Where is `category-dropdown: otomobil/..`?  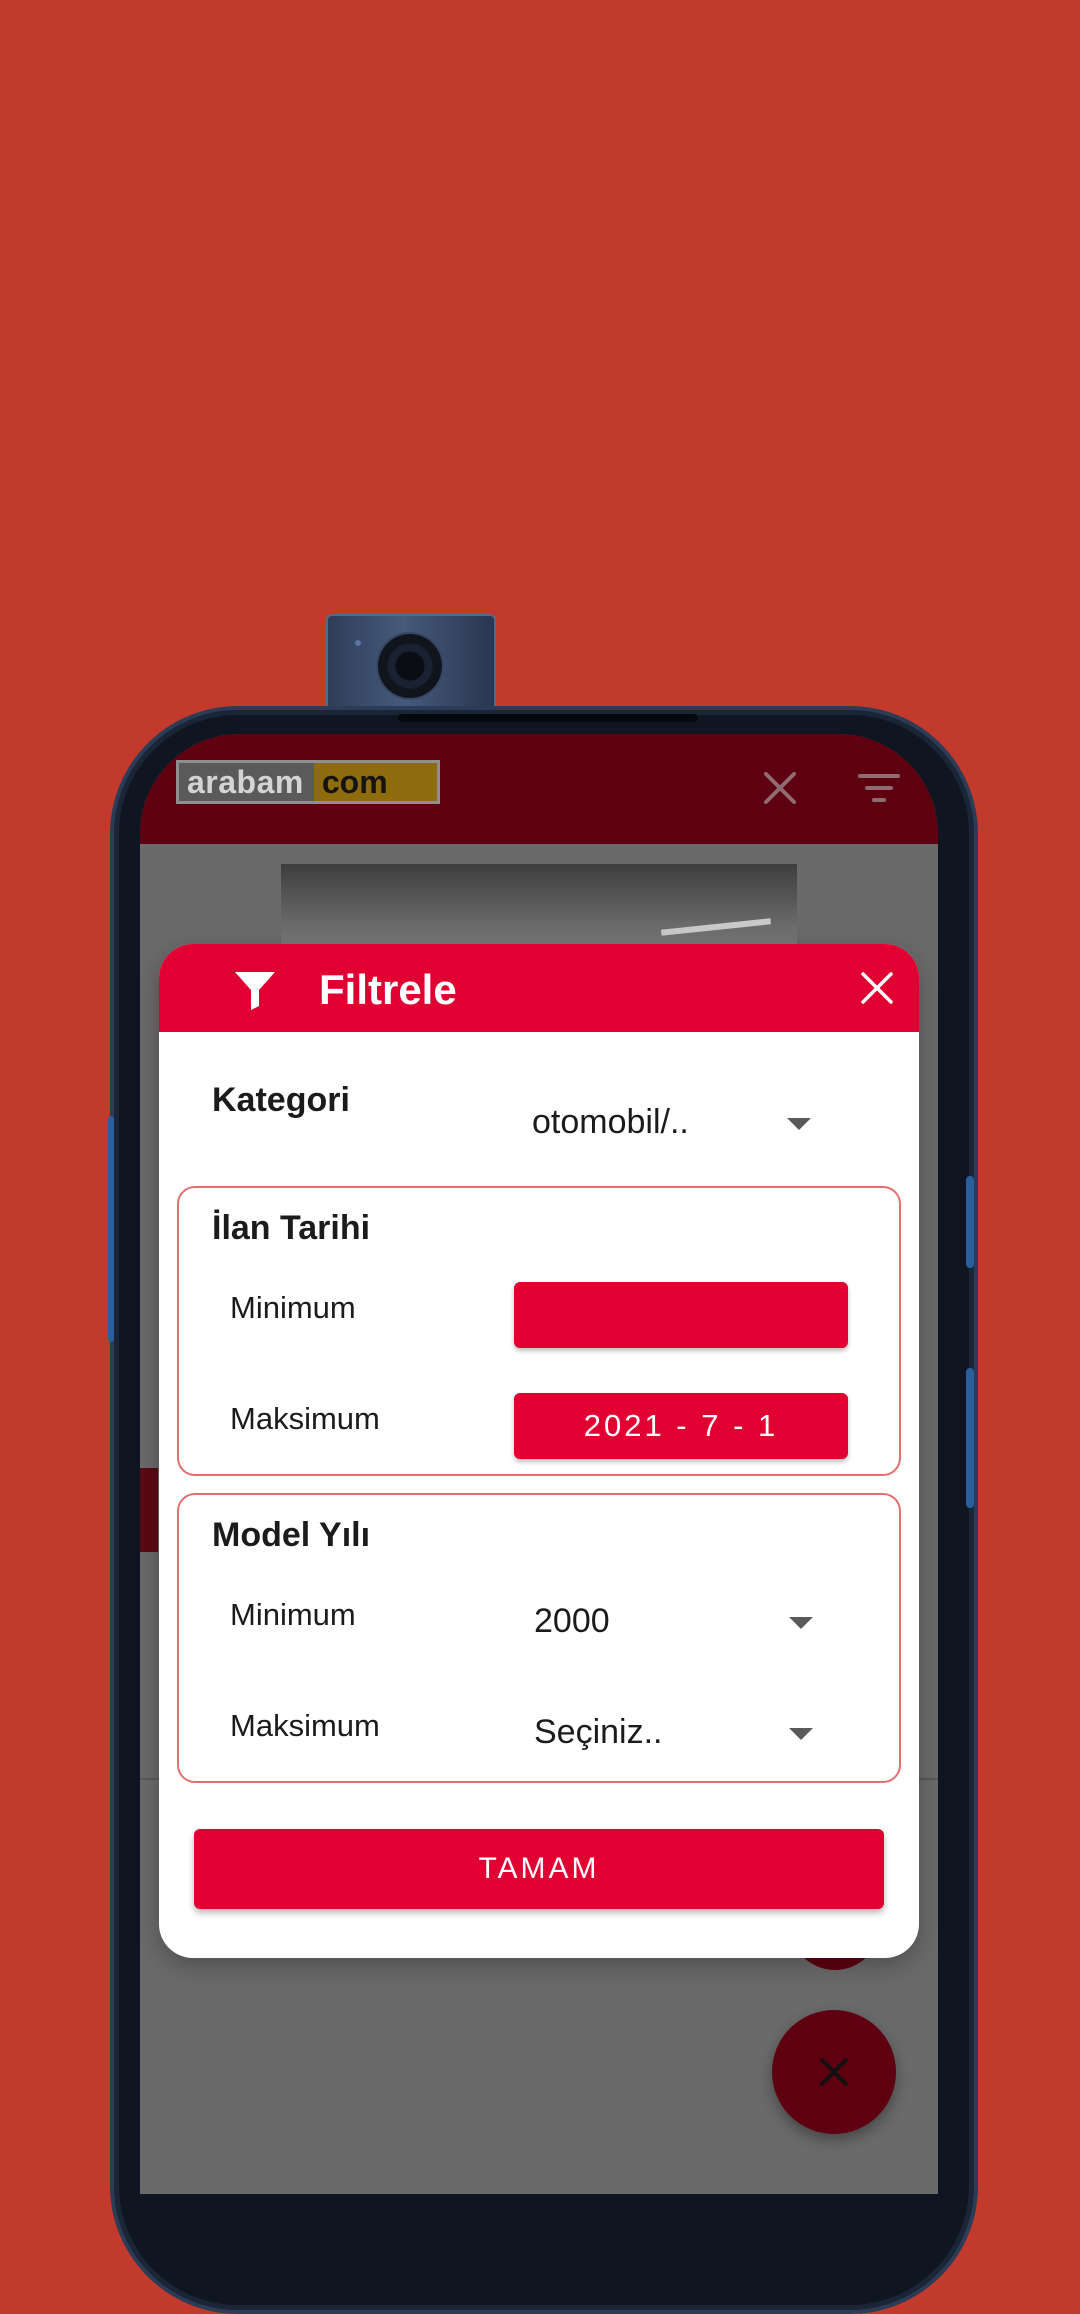
category-dropdown: otomobil/.. is located at coordinates (682, 1125).